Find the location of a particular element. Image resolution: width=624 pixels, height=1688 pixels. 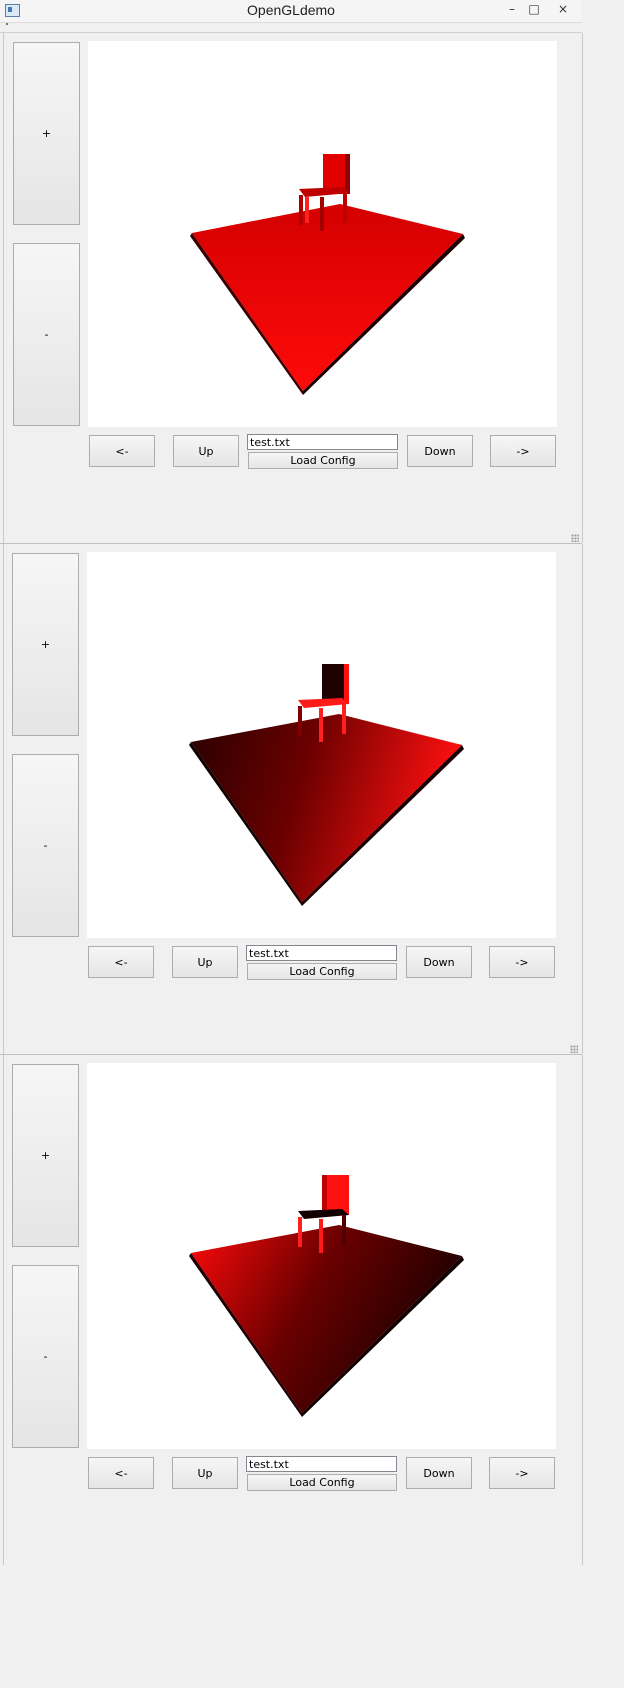

window-title: OpenGLdemo is located at coordinates (291, 10).